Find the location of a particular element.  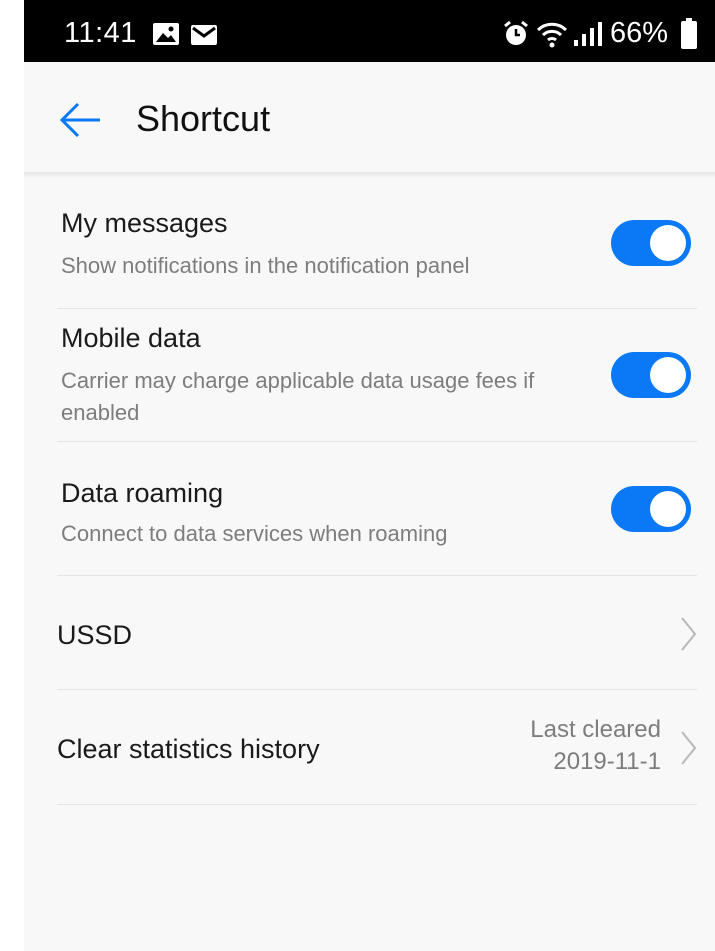

setting-ussd: USSD is located at coordinates (369, 632).